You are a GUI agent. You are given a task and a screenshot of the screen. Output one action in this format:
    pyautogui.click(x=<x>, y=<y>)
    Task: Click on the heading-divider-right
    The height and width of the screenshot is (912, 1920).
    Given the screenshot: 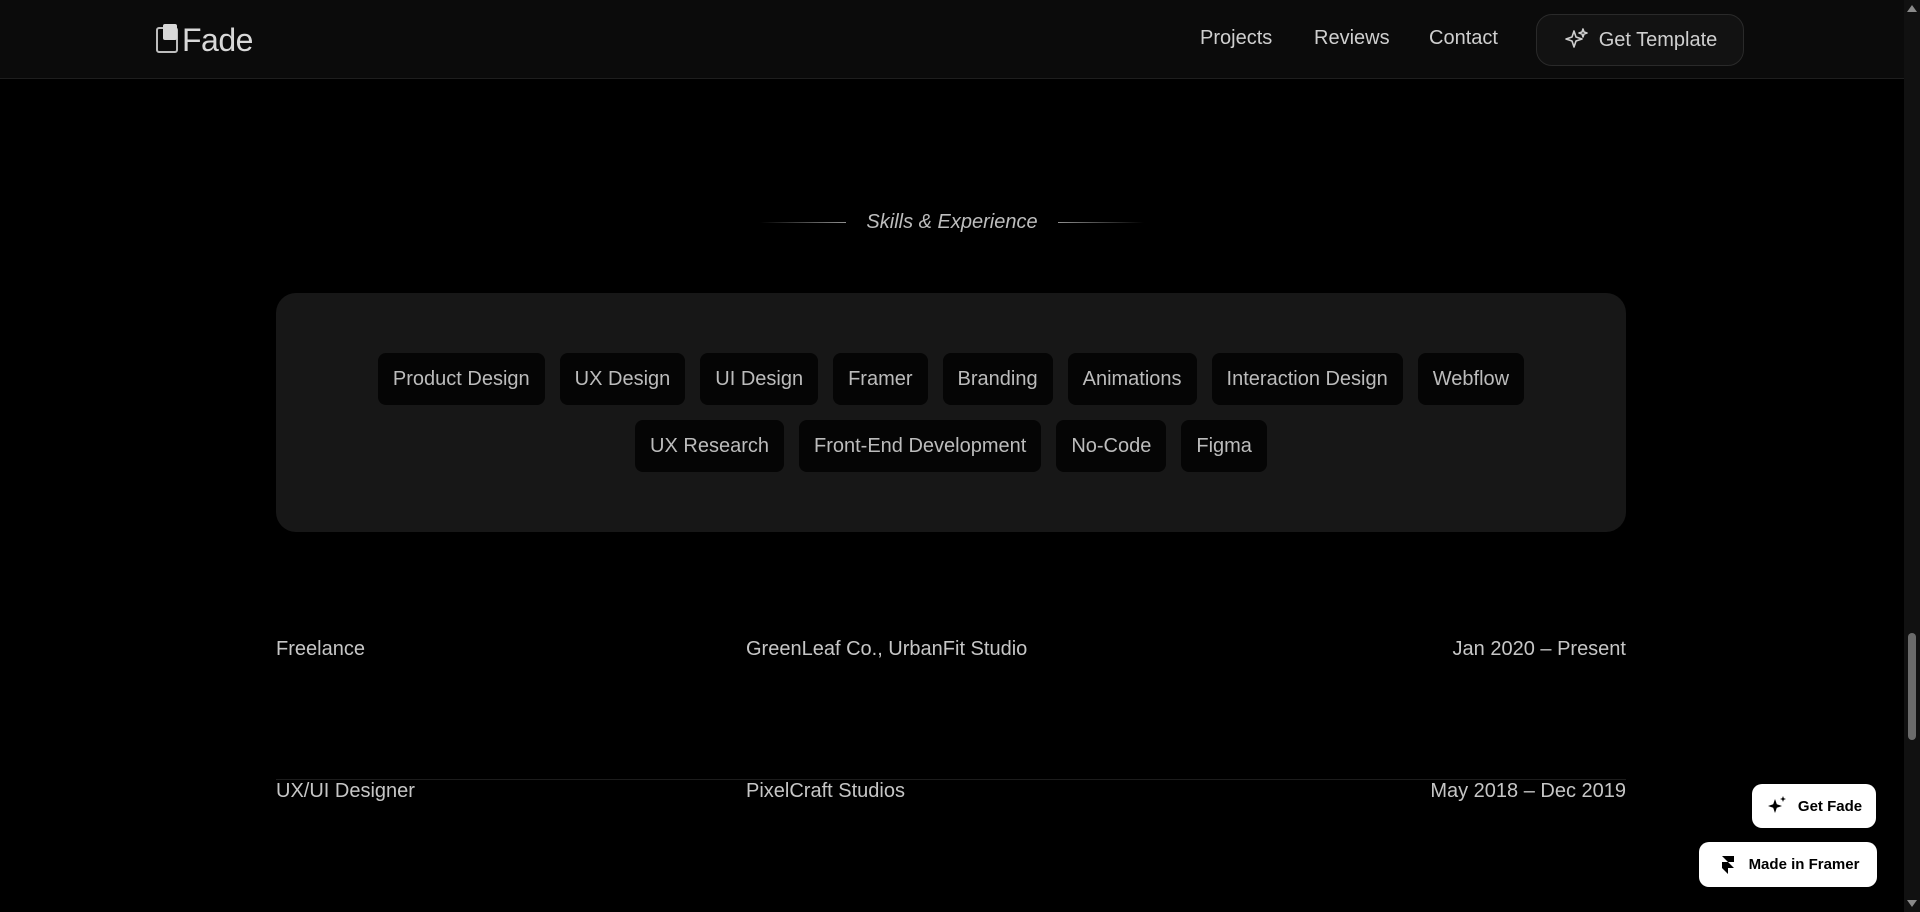 What is the action you would take?
    pyautogui.click(x=1100, y=222)
    